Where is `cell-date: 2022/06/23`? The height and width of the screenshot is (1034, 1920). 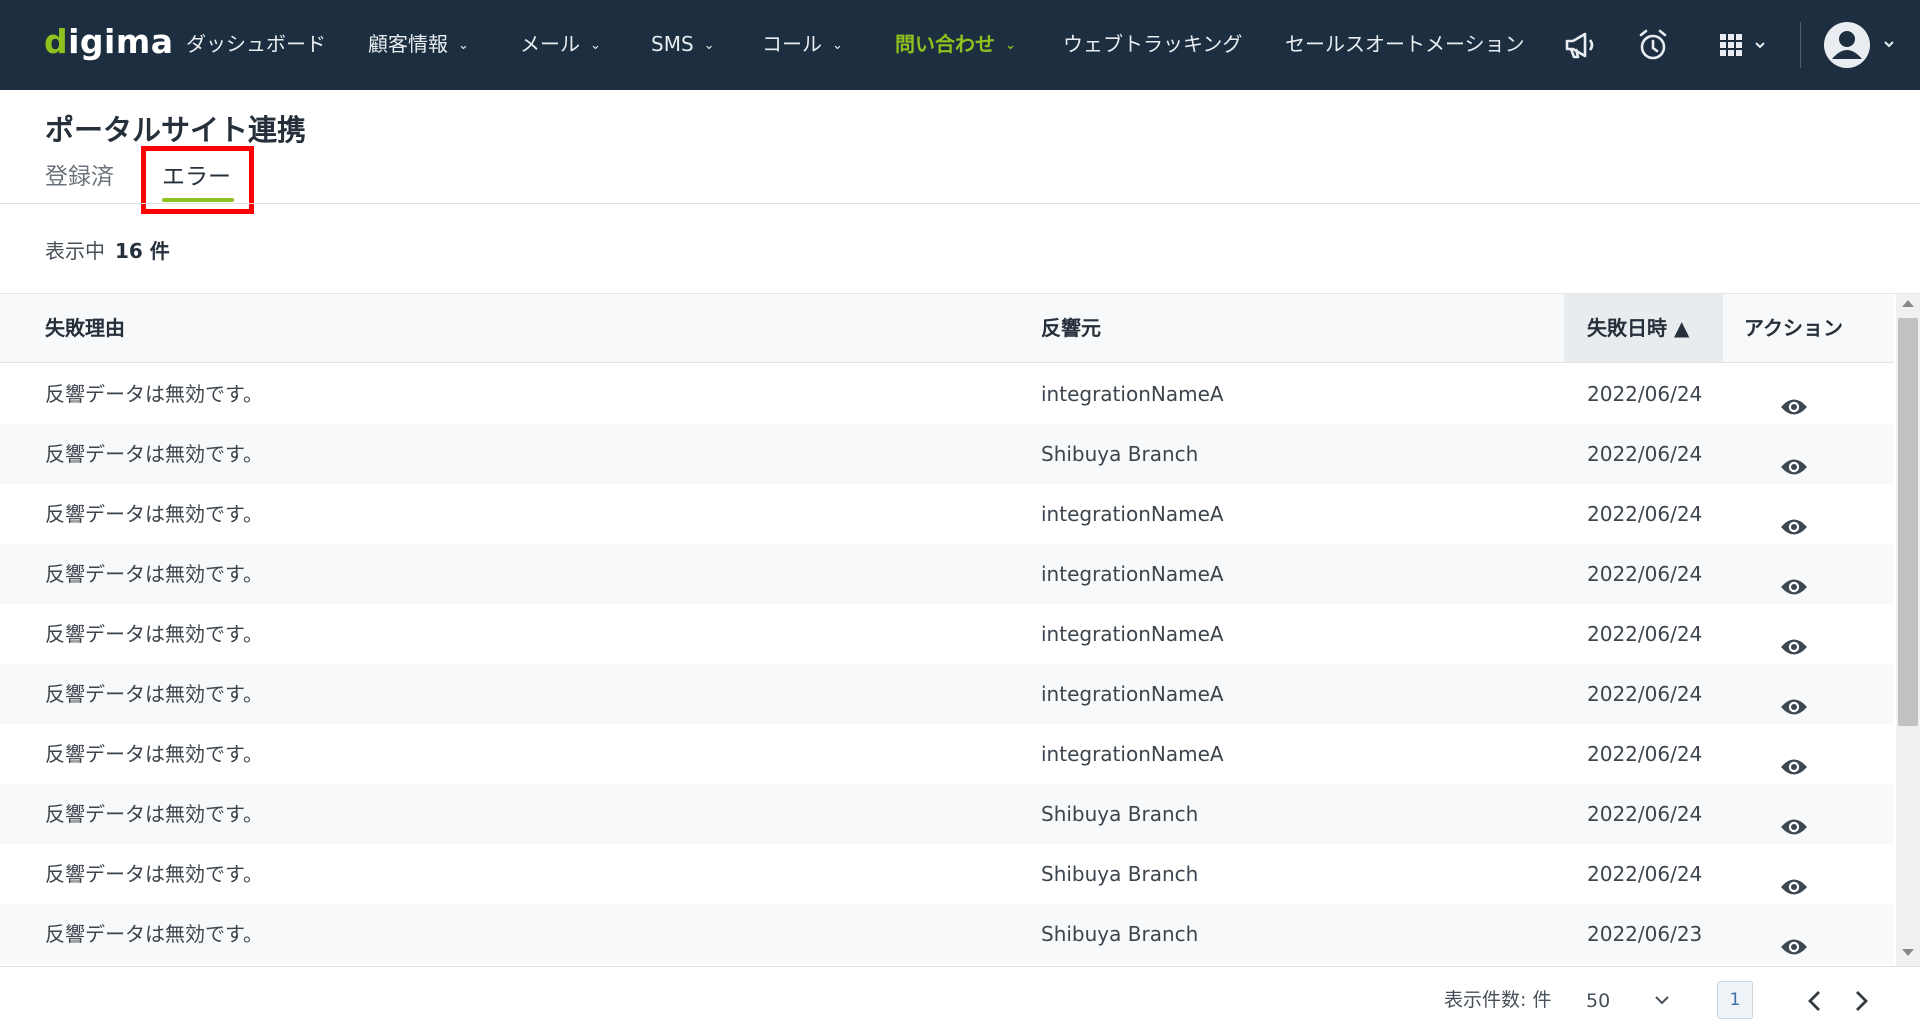 cell-date: 2022/06/23 is located at coordinates (1645, 934).